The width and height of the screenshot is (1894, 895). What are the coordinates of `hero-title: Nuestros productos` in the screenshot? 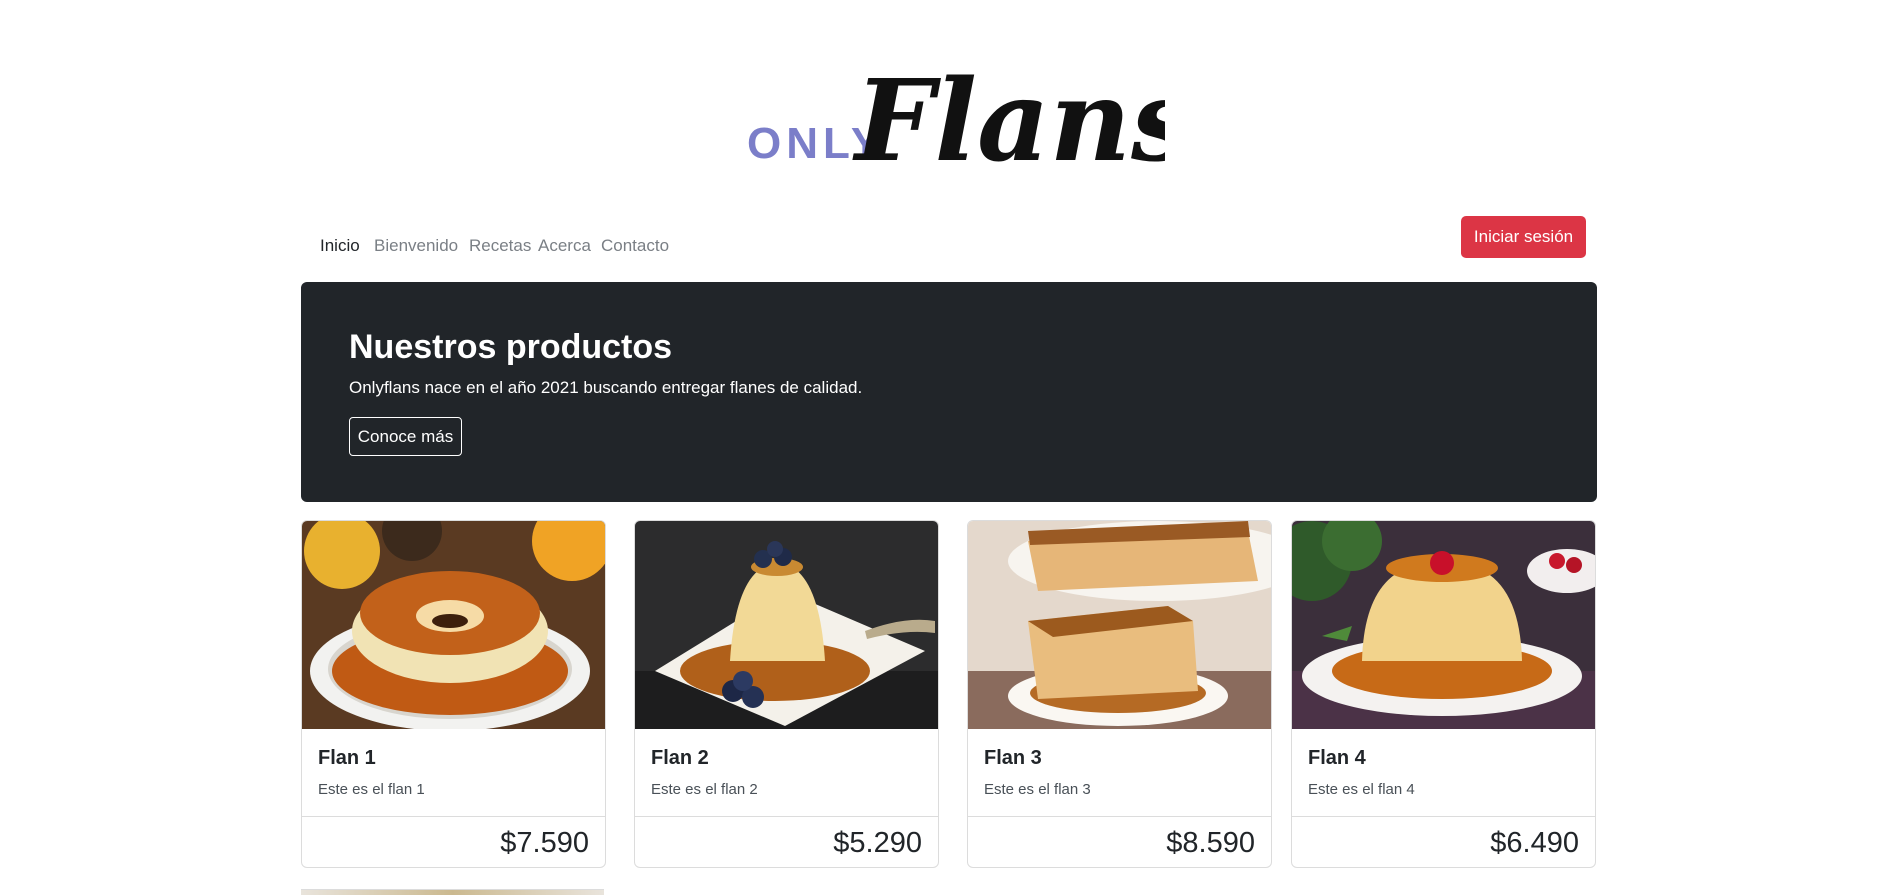 It's located at (511, 347).